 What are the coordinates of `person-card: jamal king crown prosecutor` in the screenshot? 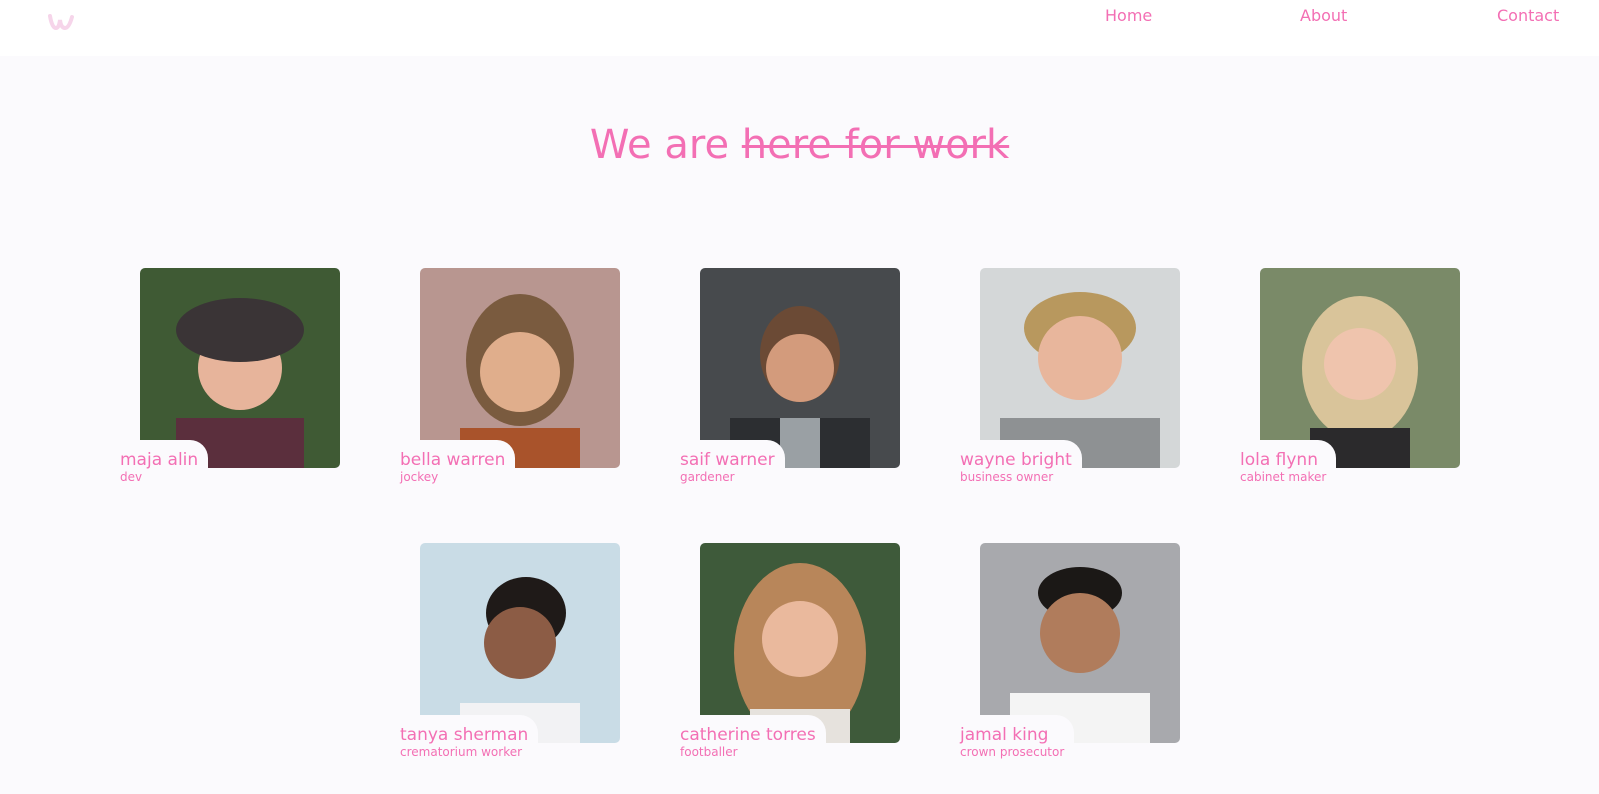 It's located at (1065, 658).